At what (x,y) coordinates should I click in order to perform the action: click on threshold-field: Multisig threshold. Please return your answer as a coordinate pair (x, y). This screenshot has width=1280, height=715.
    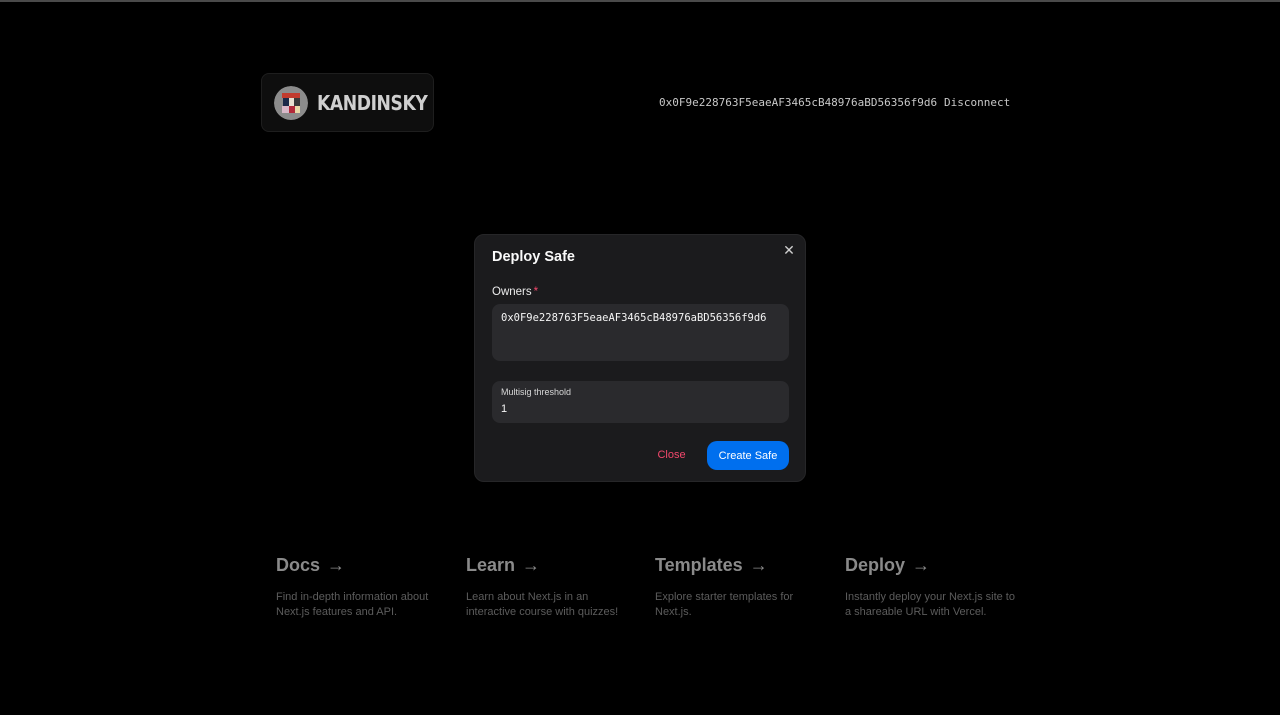
    Looking at the image, I should click on (640, 402).